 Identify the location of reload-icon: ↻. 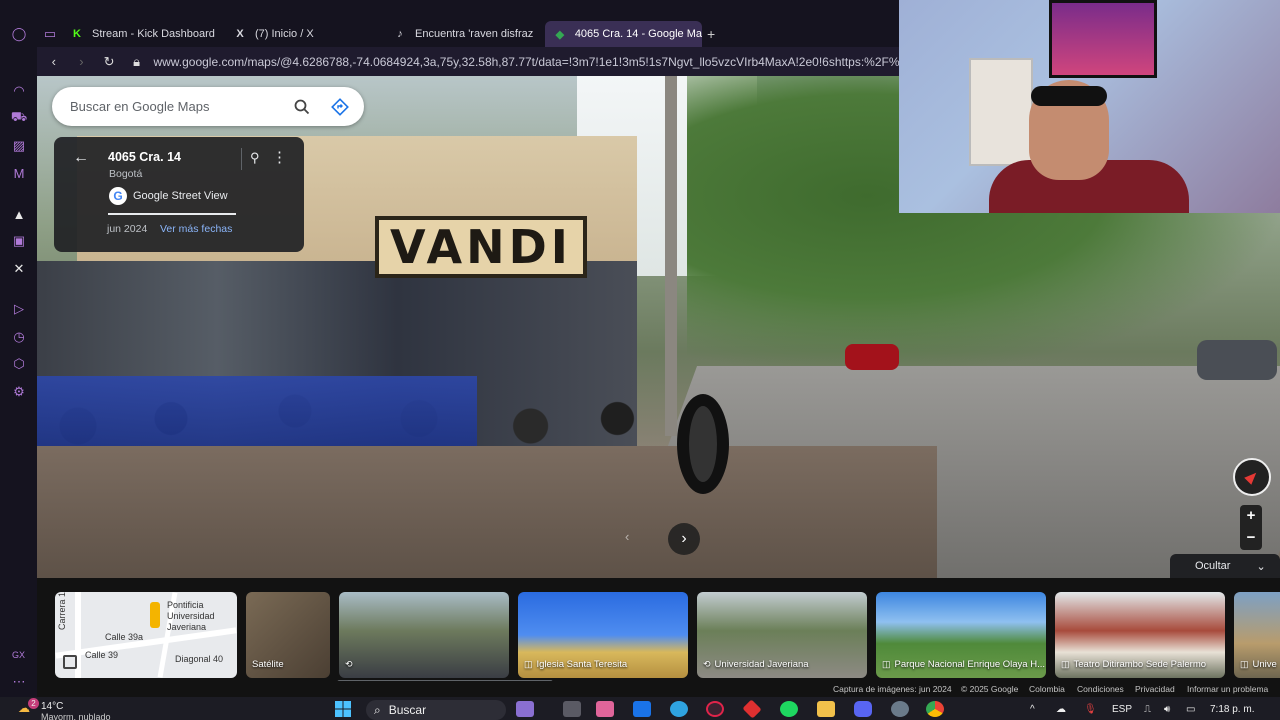
(109, 62).